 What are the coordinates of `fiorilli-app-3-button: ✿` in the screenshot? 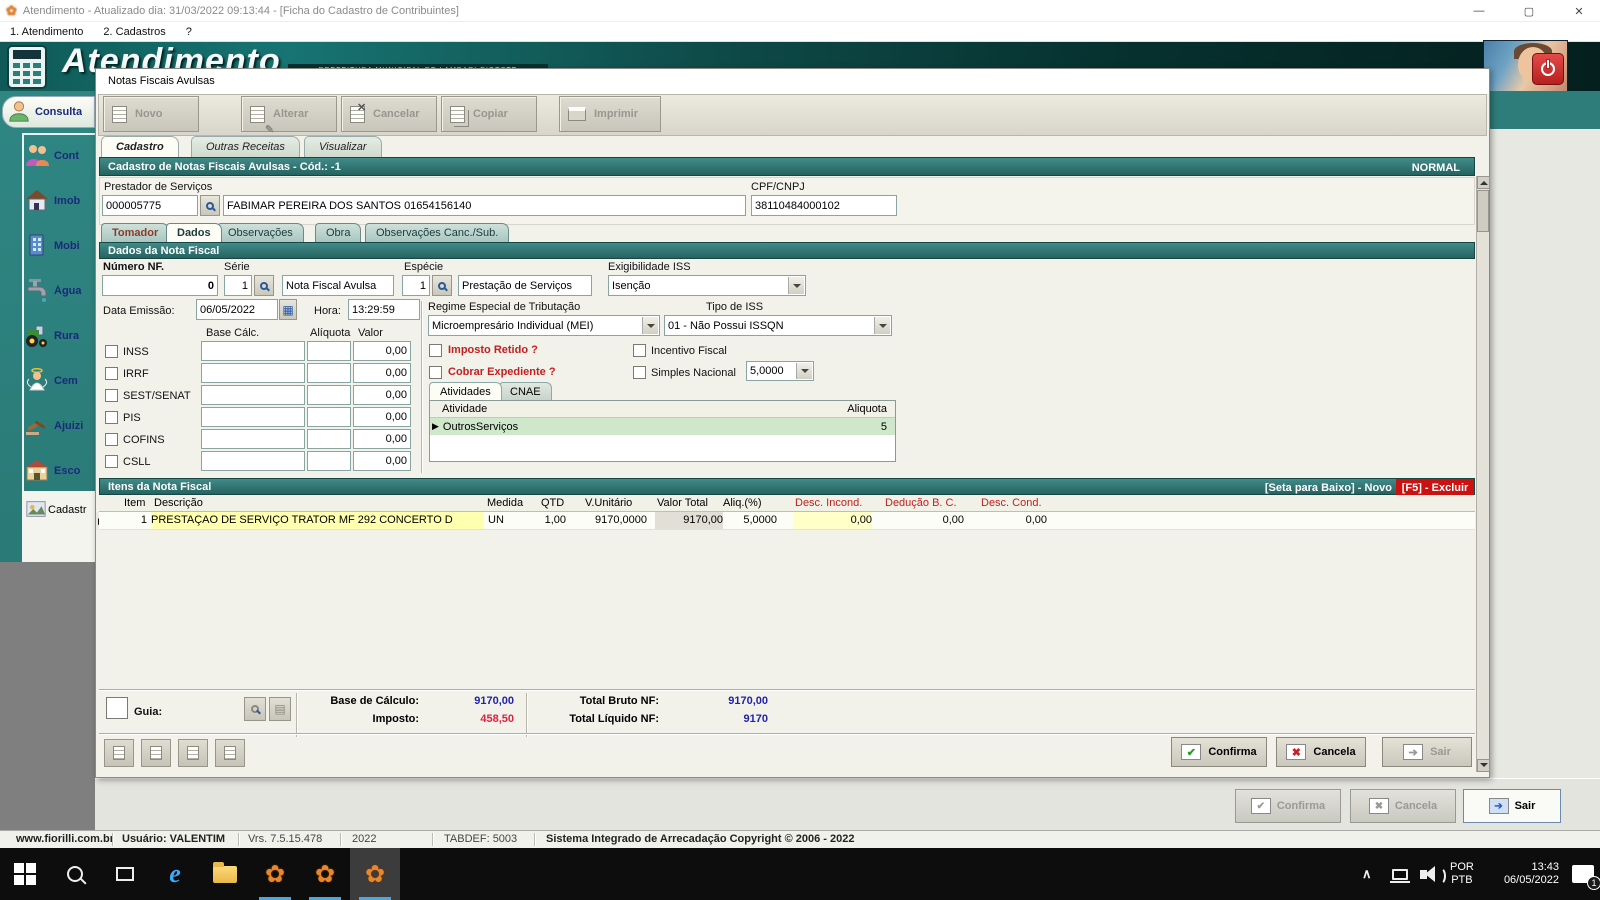 It's located at (375, 874).